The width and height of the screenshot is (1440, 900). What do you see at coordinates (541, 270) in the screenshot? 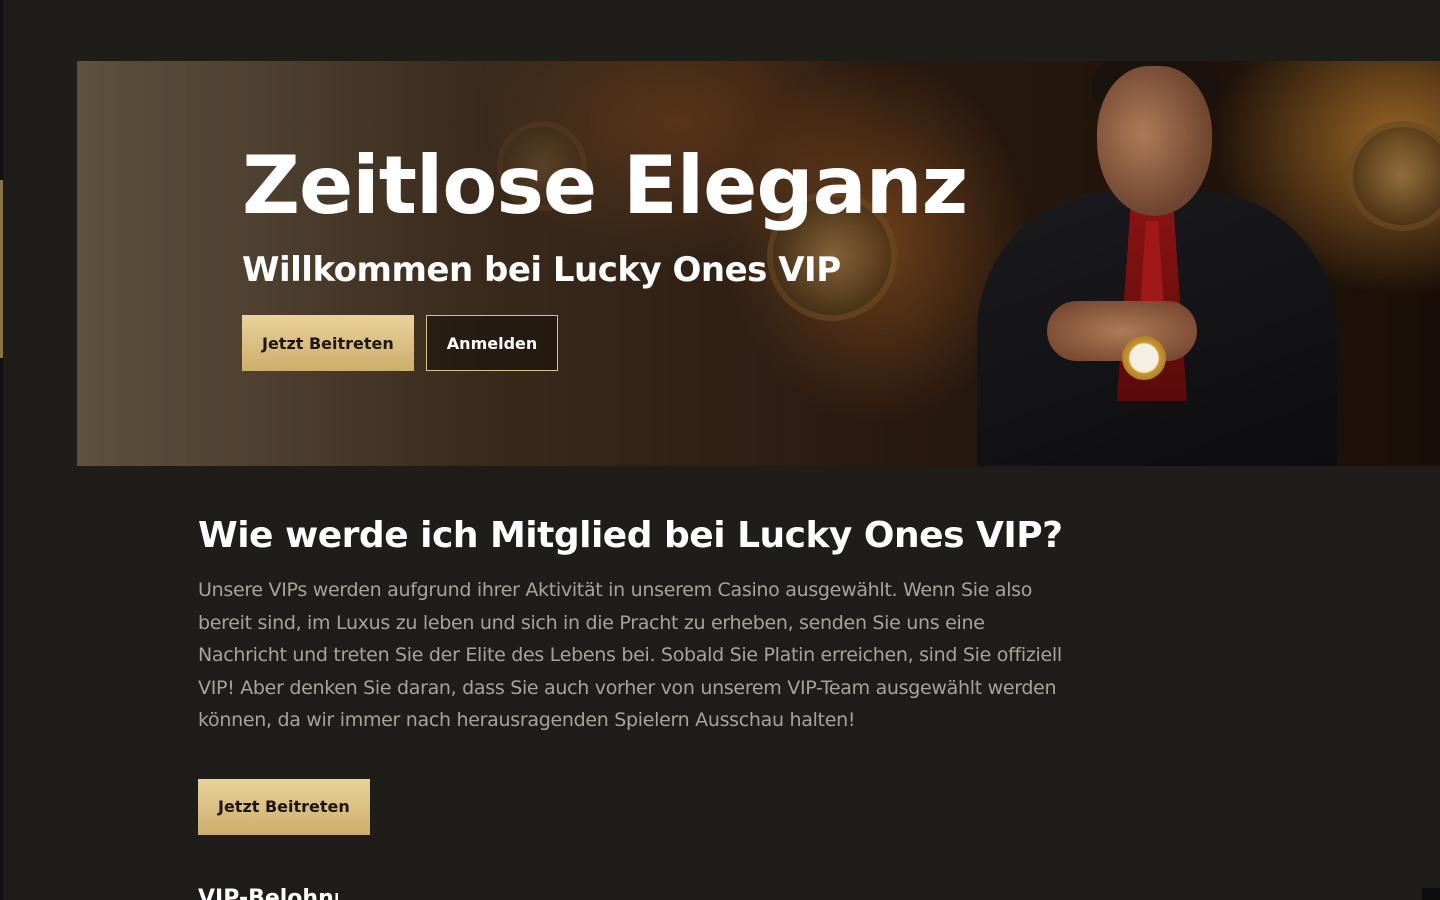
I see `hero-subtitle: Willkommen bei Lucky Ones VIP` at bounding box center [541, 270].